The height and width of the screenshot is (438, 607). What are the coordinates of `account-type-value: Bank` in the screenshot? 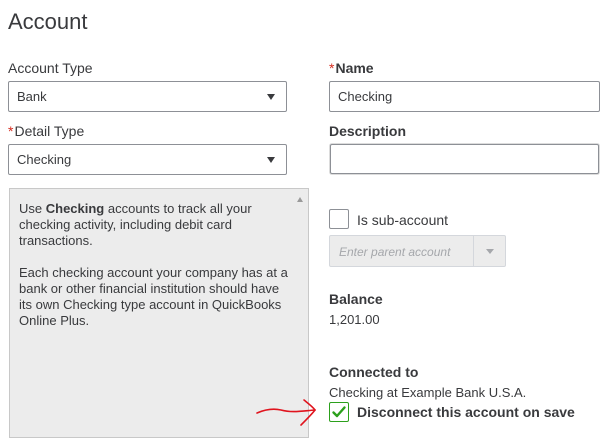 It's located at (32, 96).